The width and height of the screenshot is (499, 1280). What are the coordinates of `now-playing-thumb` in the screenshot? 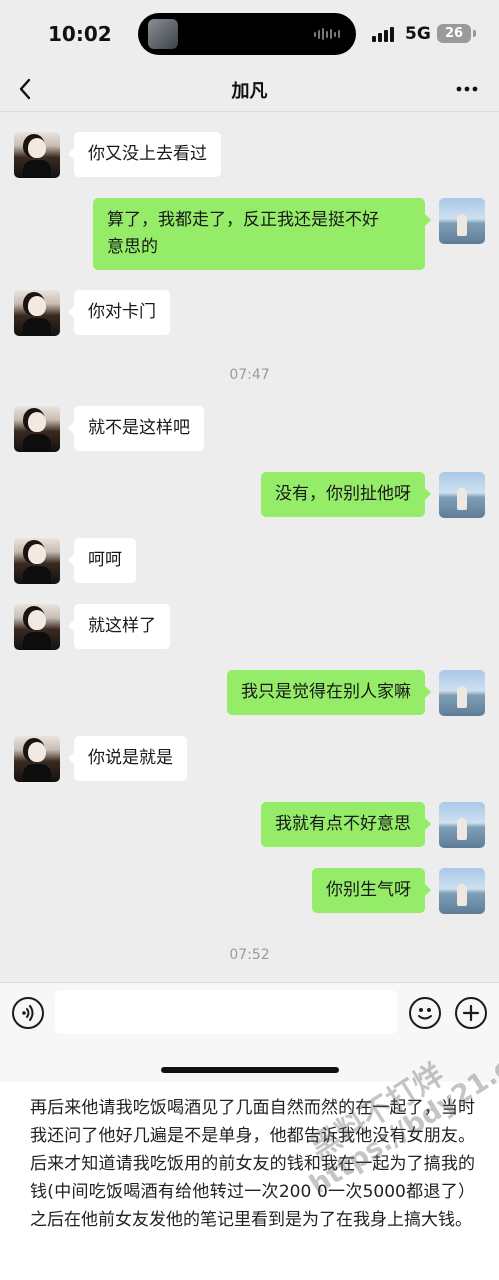 It's located at (163, 34).